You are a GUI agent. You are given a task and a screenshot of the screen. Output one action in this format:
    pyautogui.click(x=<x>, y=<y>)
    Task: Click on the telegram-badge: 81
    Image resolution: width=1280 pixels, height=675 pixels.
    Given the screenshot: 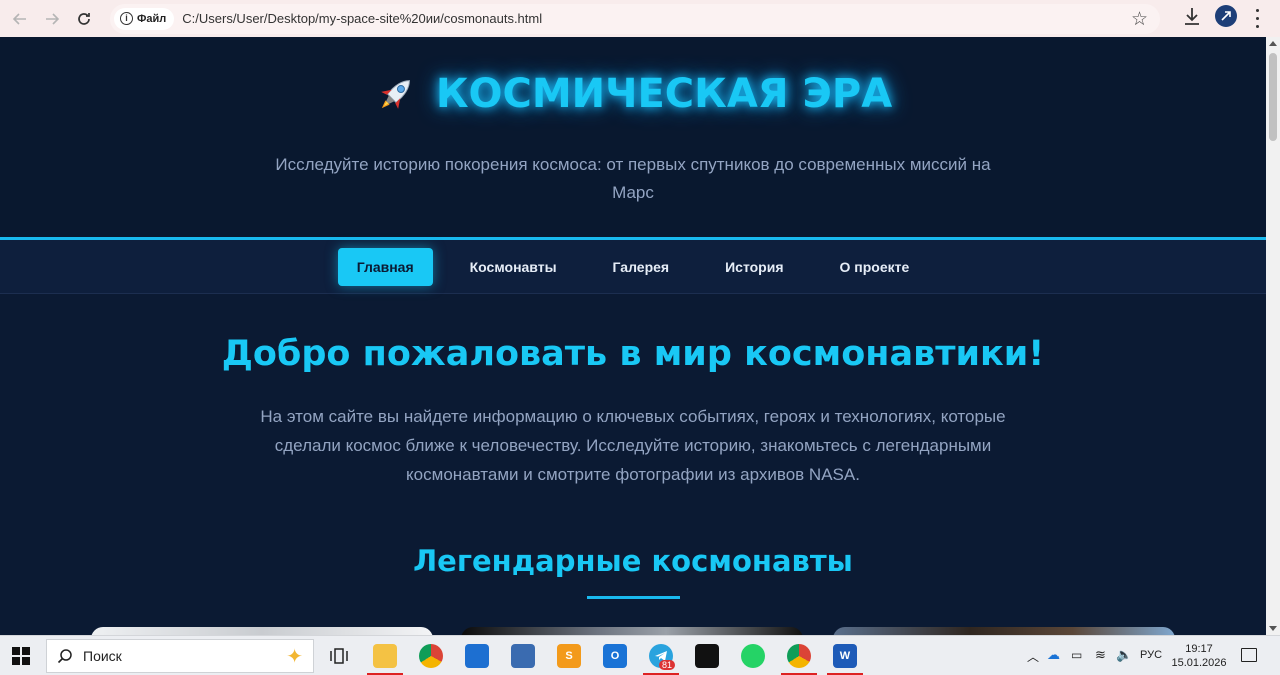 What is the action you would take?
    pyautogui.click(x=667, y=665)
    